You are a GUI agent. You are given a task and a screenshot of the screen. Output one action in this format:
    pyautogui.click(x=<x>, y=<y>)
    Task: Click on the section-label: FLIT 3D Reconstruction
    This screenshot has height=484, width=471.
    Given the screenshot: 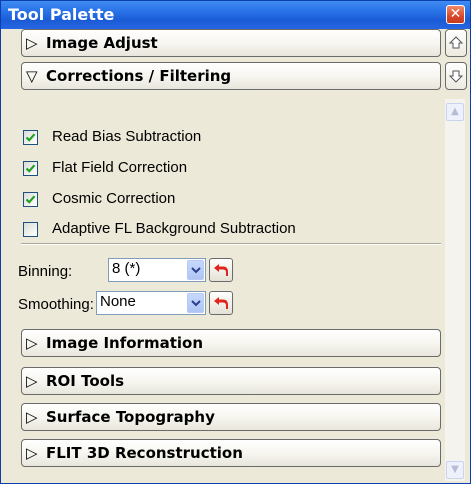 What is the action you would take?
    pyautogui.click(x=144, y=453)
    